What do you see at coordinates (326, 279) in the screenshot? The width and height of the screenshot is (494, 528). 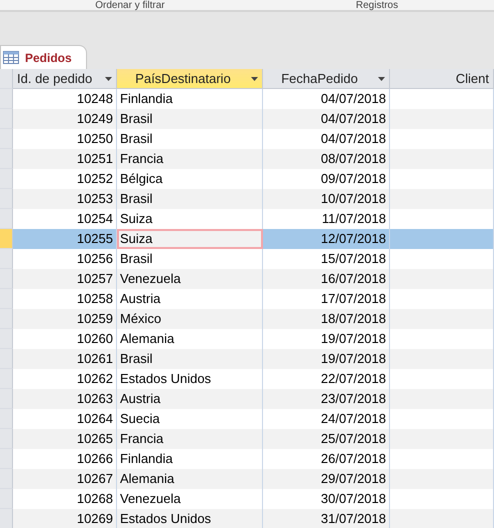 I see `table-cell: 16/07/2018` at bounding box center [326, 279].